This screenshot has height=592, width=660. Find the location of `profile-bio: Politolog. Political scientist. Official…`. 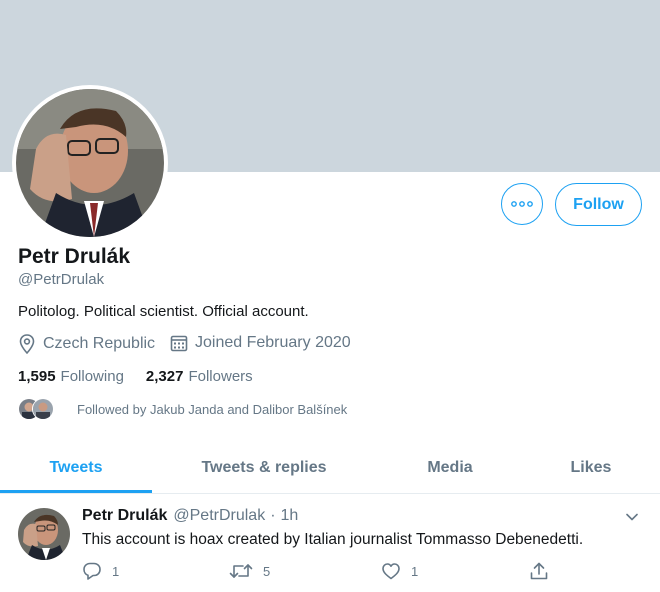

profile-bio: Politolog. Political scientist. Official… is located at coordinates (163, 311).